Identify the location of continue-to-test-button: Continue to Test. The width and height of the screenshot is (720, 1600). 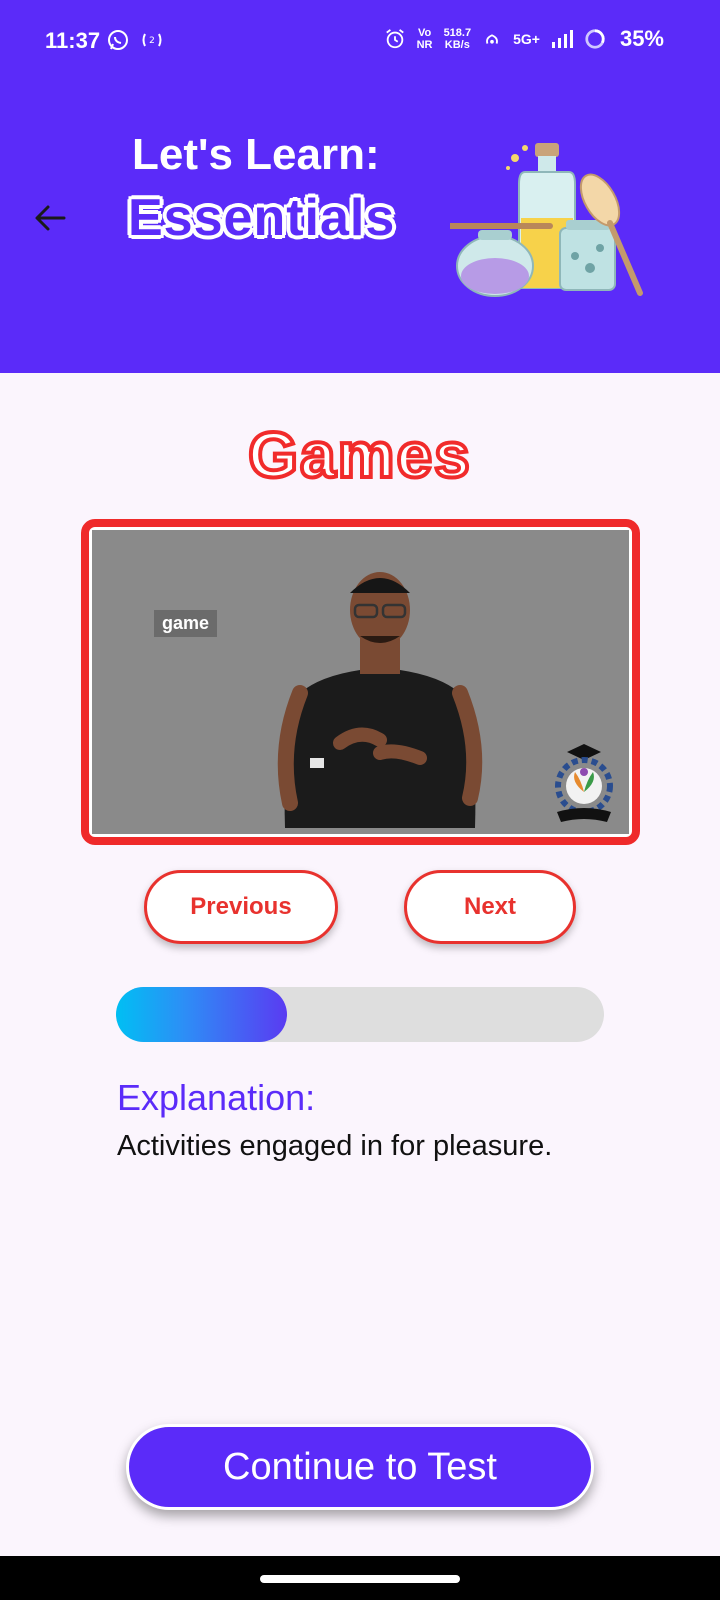
(360, 1467).